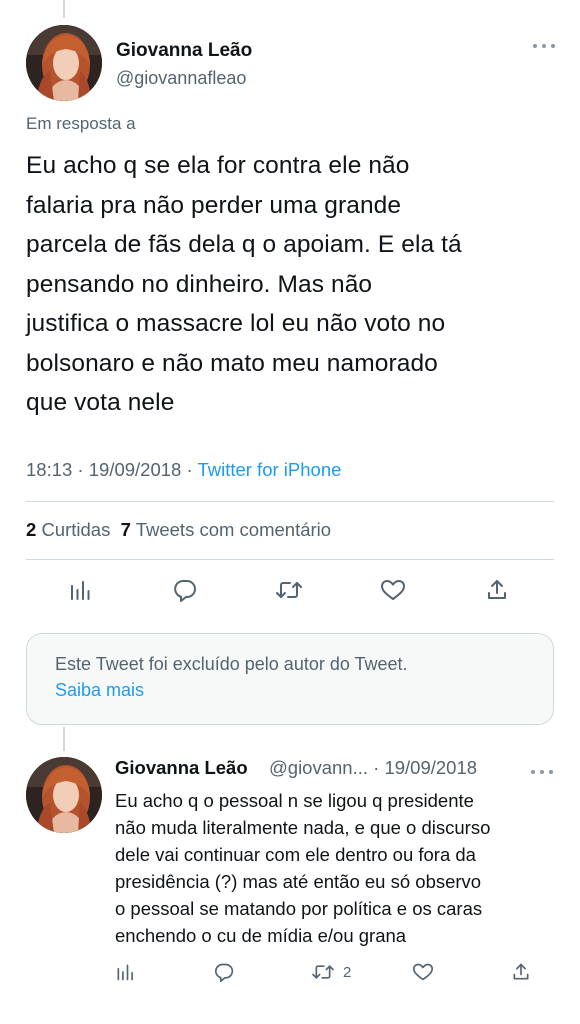  What do you see at coordinates (99, 690) in the screenshot?
I see `learn-more-link: Saiba mais` at bounding box center [99, 690].